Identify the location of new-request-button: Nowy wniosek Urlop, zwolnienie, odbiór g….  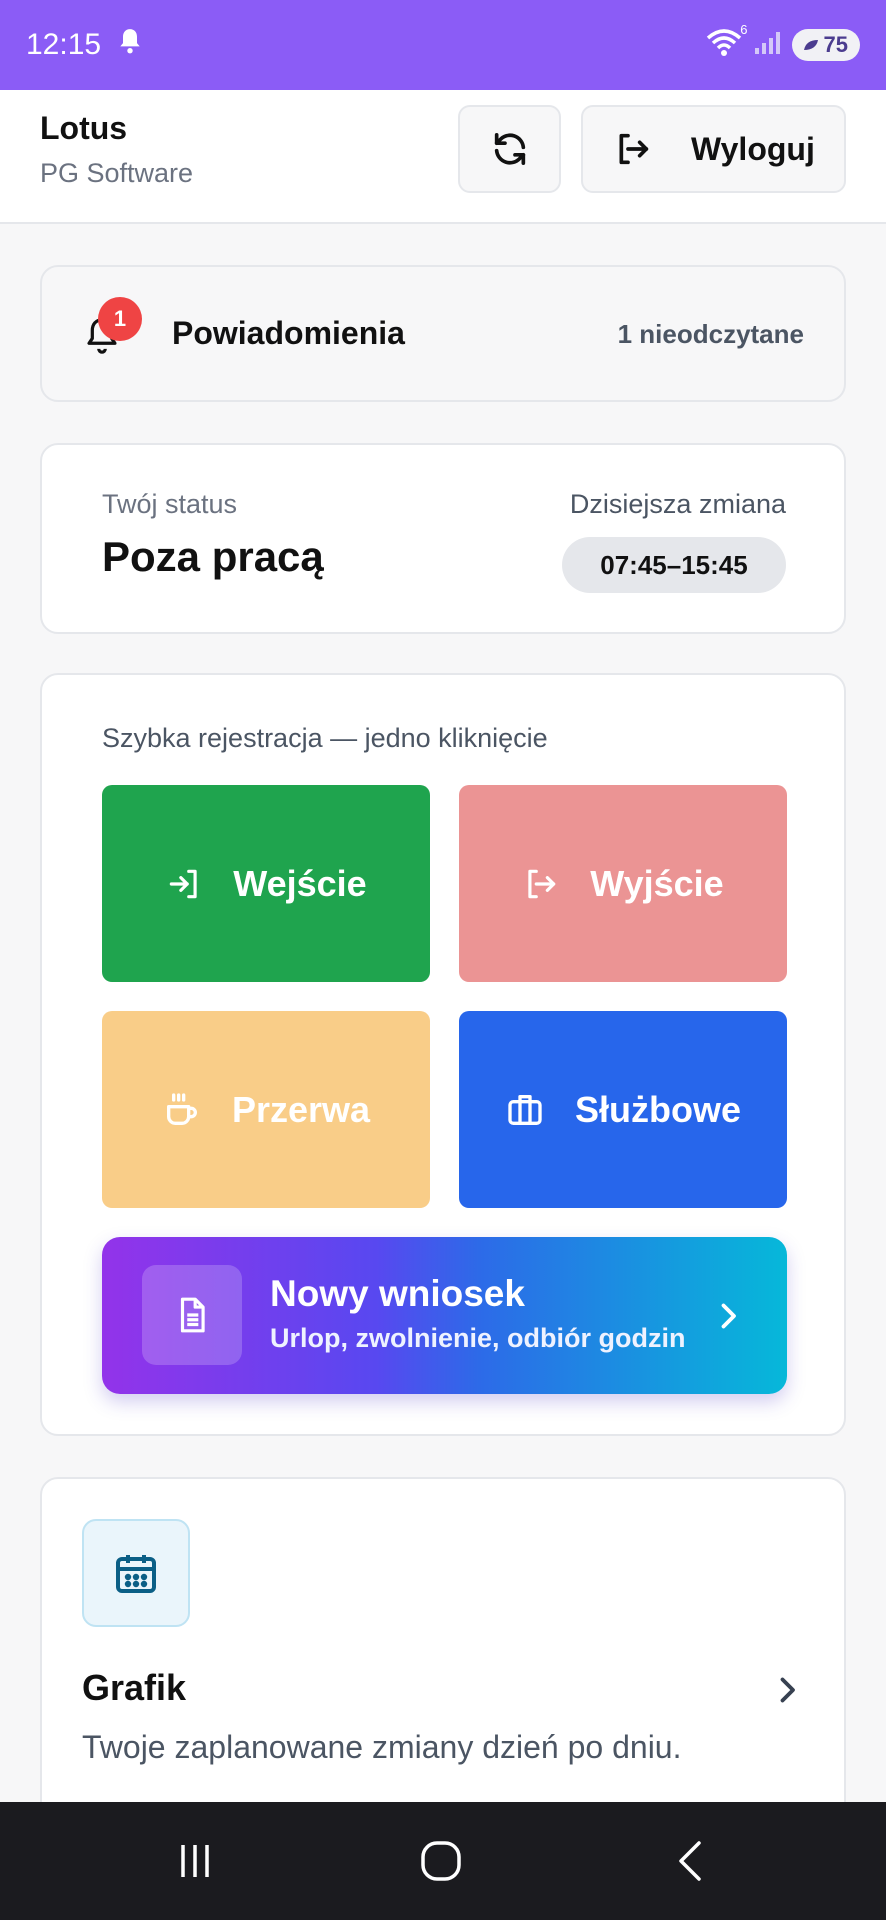
(444, 1315).